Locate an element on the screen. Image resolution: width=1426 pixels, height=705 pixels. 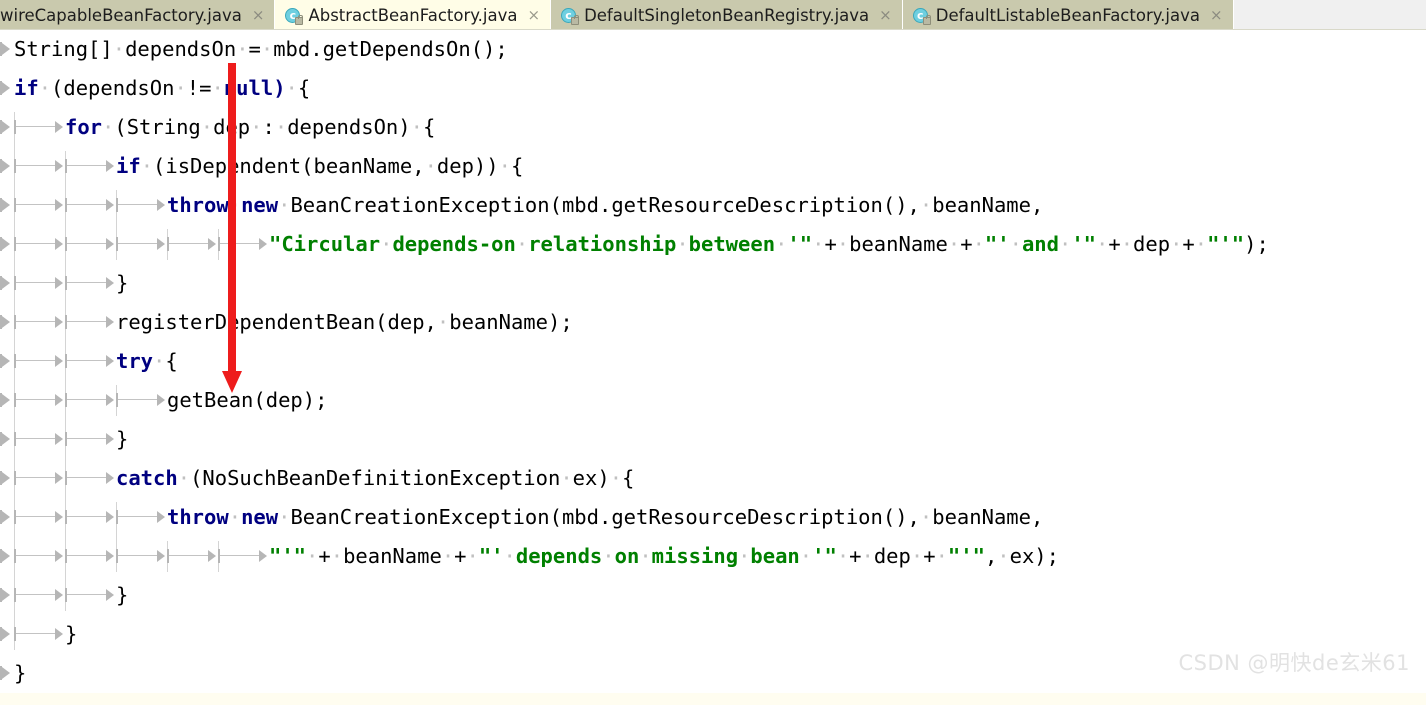
watermark-text: CSDN @明快de玄米61 is located at coordinates (1294, 663).